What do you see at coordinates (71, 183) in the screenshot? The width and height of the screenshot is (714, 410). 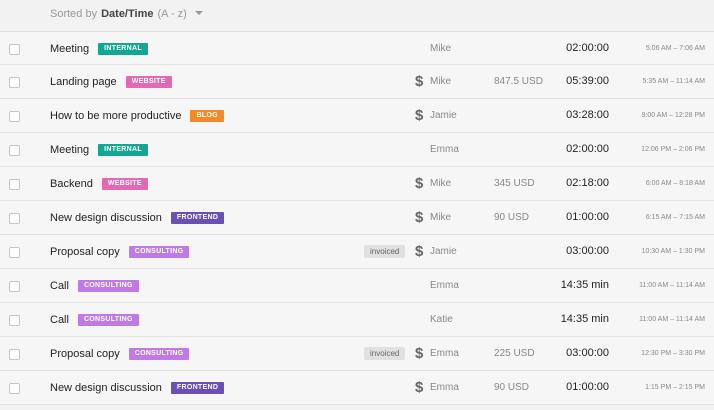 I see `entry-description: Backend` at bounding box center [71, 183].